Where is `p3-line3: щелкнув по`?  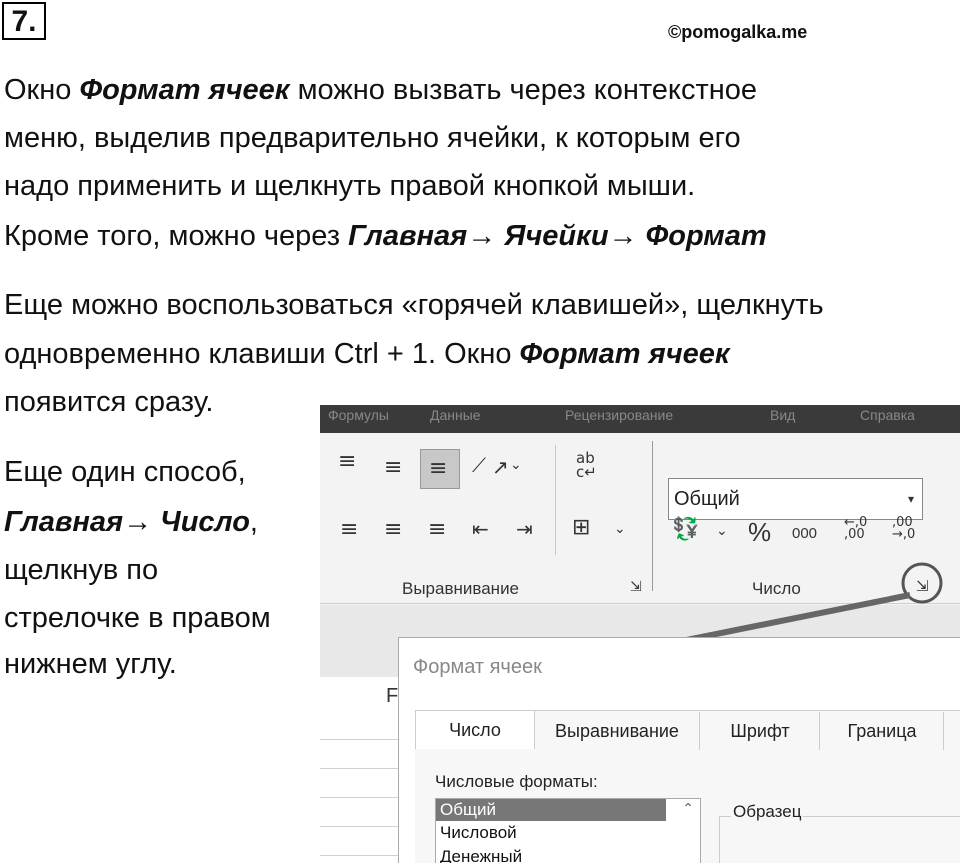
p3-line3: щелкнув по is located at coordinates (81, 570).